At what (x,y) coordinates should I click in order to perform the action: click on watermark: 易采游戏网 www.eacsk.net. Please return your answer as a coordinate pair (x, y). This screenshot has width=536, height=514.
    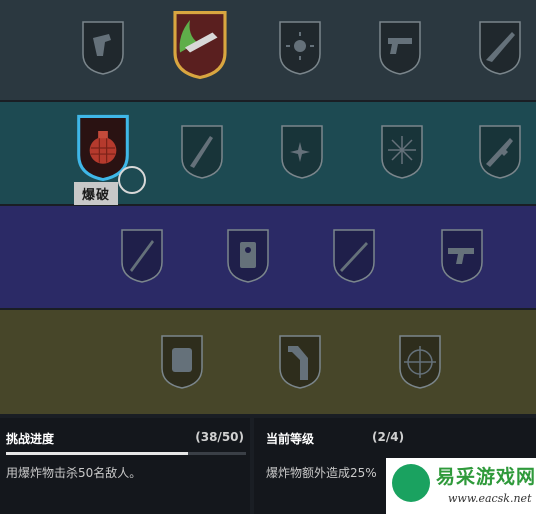
    Looking at the image, I should click on (461, 486).